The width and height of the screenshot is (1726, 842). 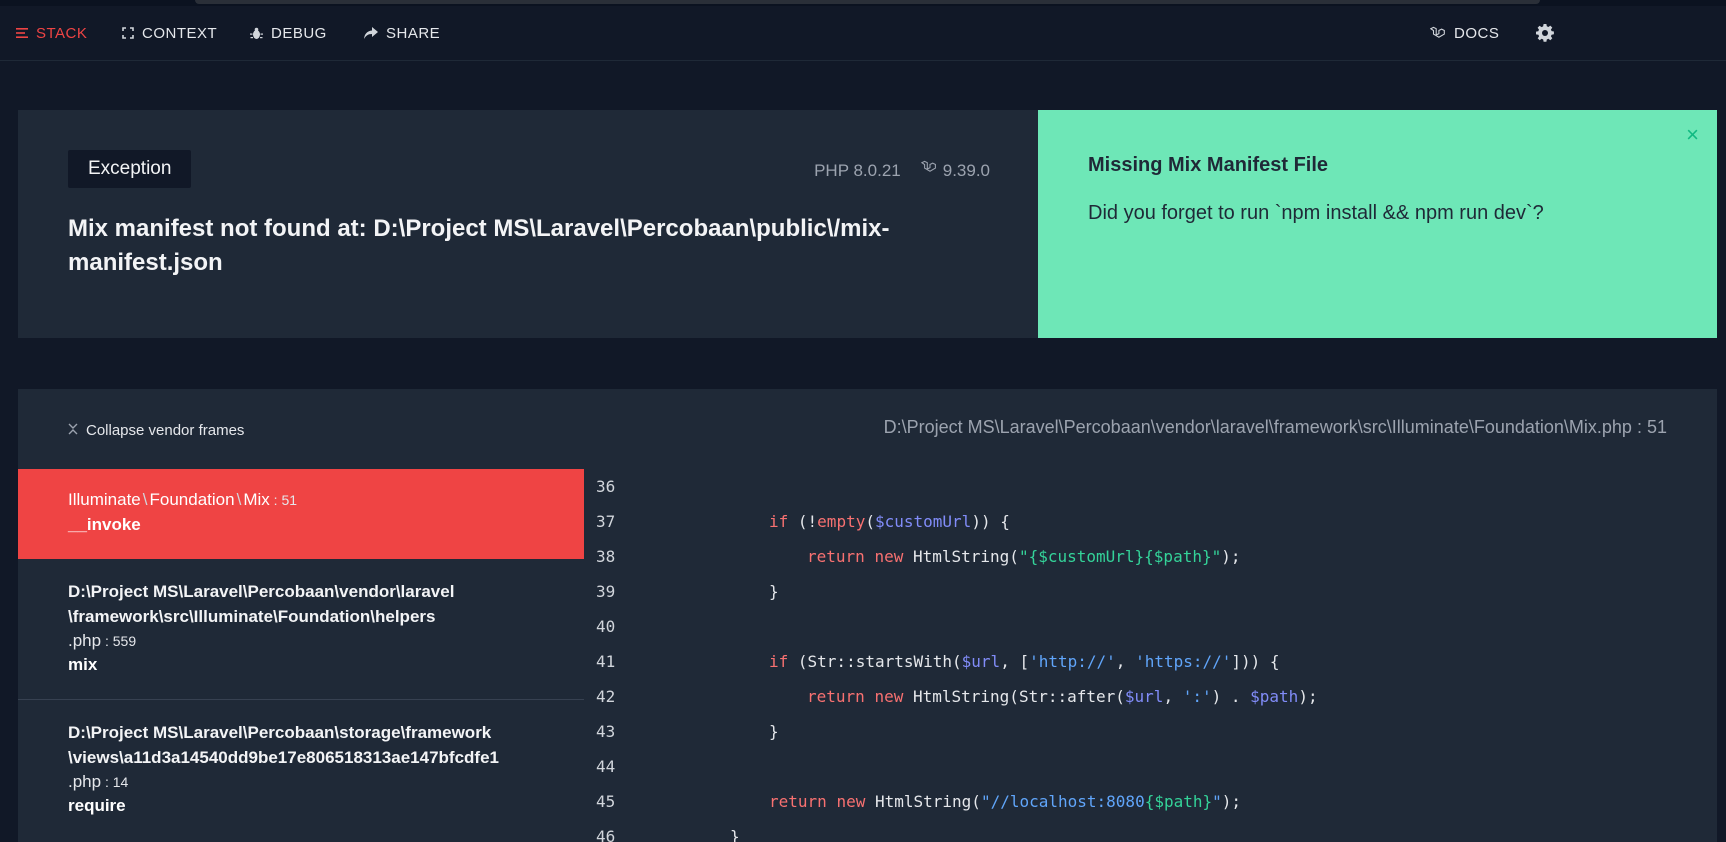 What do you see at coordinates (1150, 626) in the screenshot?
I see `code-line: 40` at bounding box center [1150, 626].